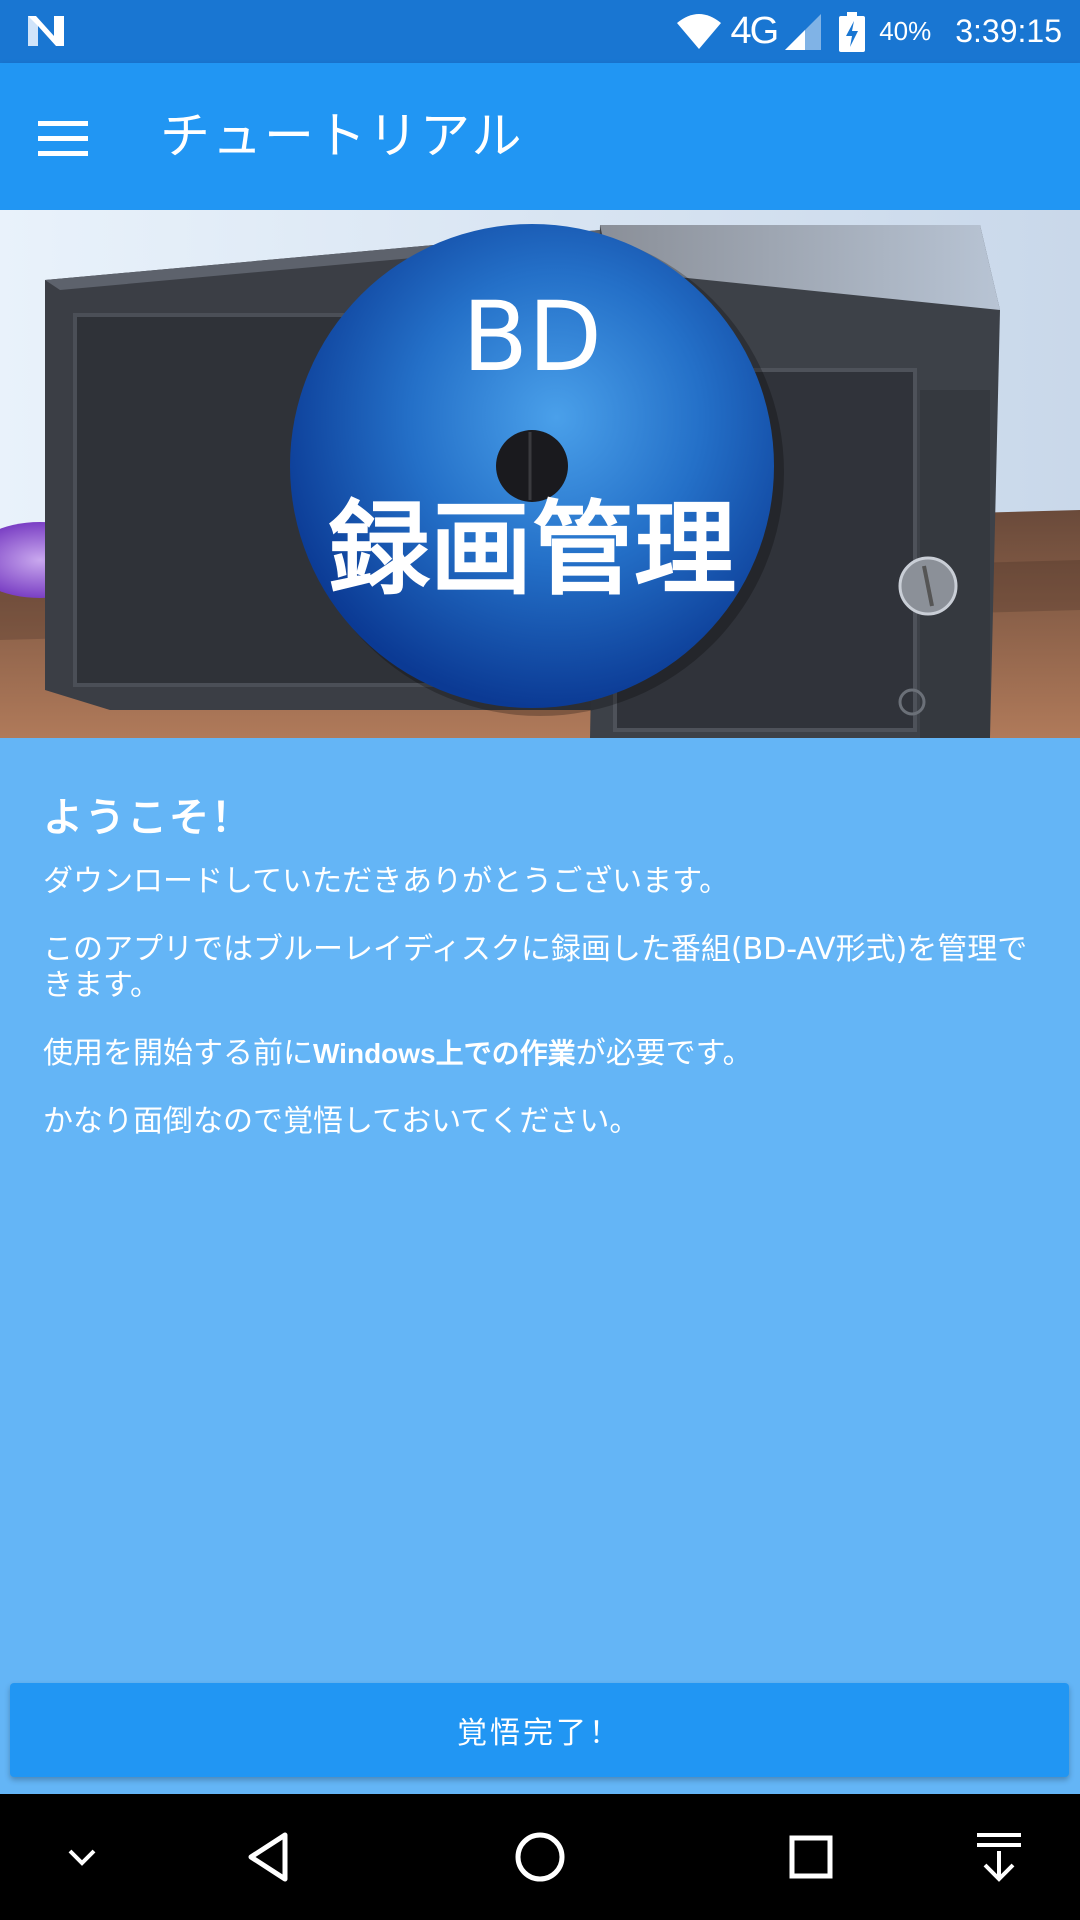 The height and width of the screenshot is (1920, 1080). Describe the element at coordinates (532, 337) in the screenshot. I see `disc-text-bd: BD` at that location.